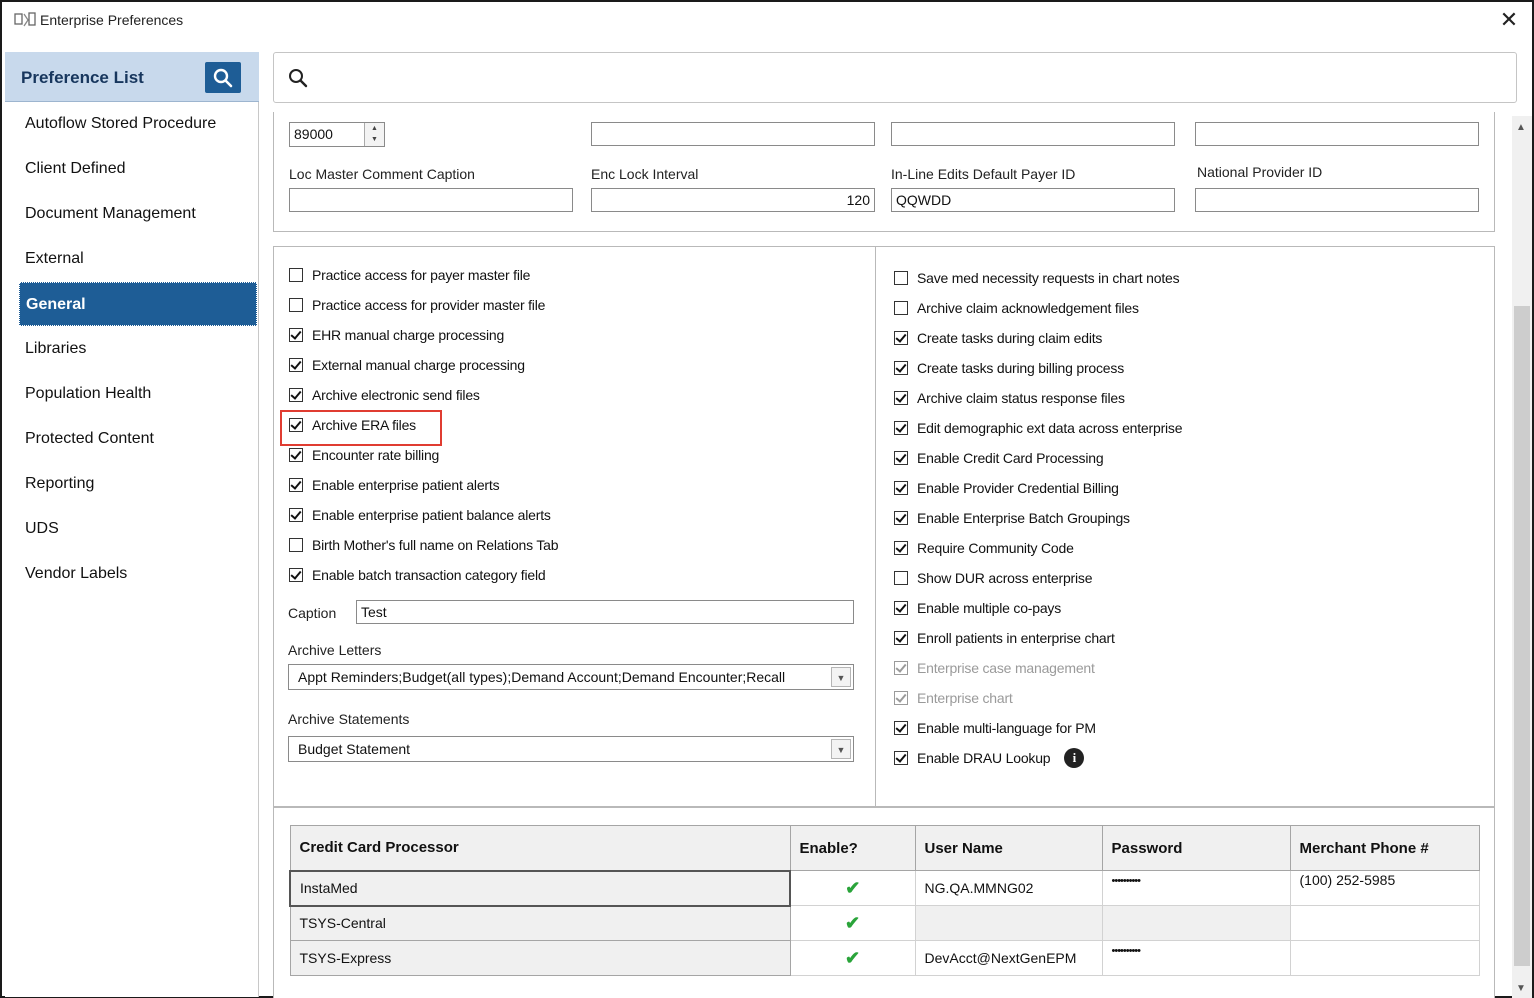  I want to click on checkbox-archive-electronic-send: Archive electronic send files, so click(384, 395).